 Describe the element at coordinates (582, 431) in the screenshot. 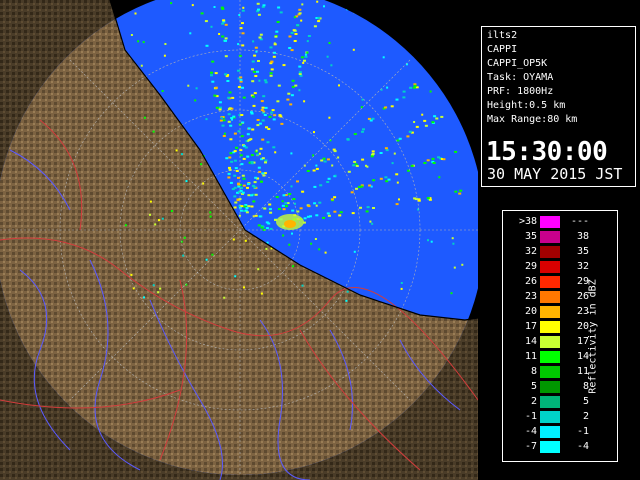

I see `legend-high-value: -1` at that location.